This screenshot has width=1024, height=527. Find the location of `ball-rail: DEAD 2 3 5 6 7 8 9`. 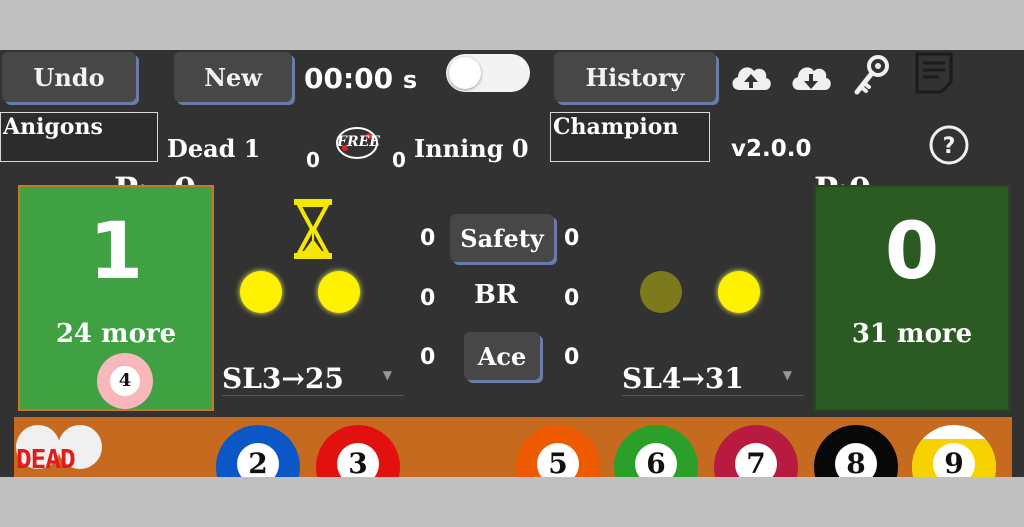

ball-rail: DEAD 2 3 5 6 7 8 9 is located at coordinates (513, 447).